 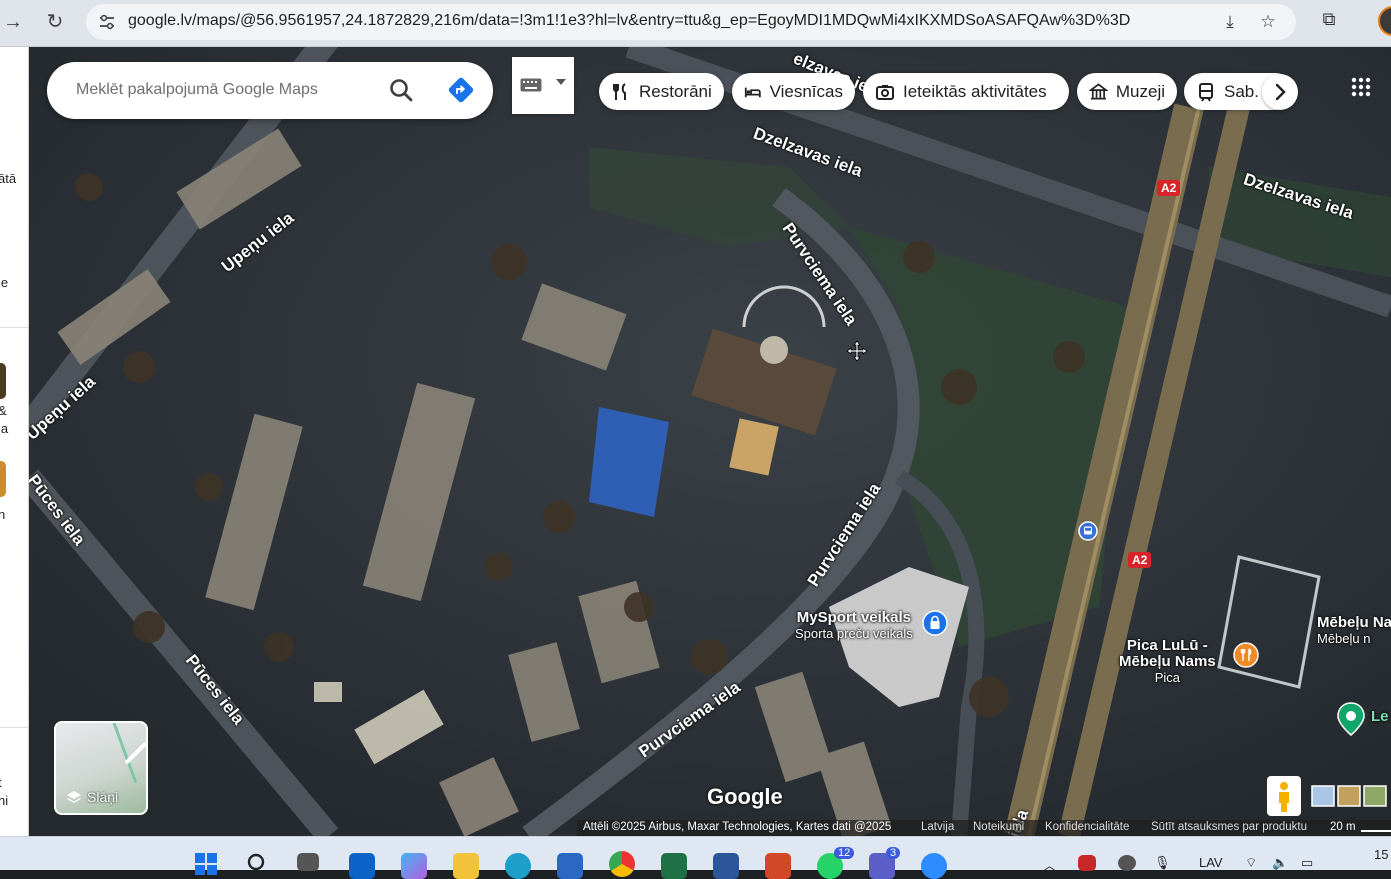 I want to click on poi-category: Pica, so click(x=1167, y=677).